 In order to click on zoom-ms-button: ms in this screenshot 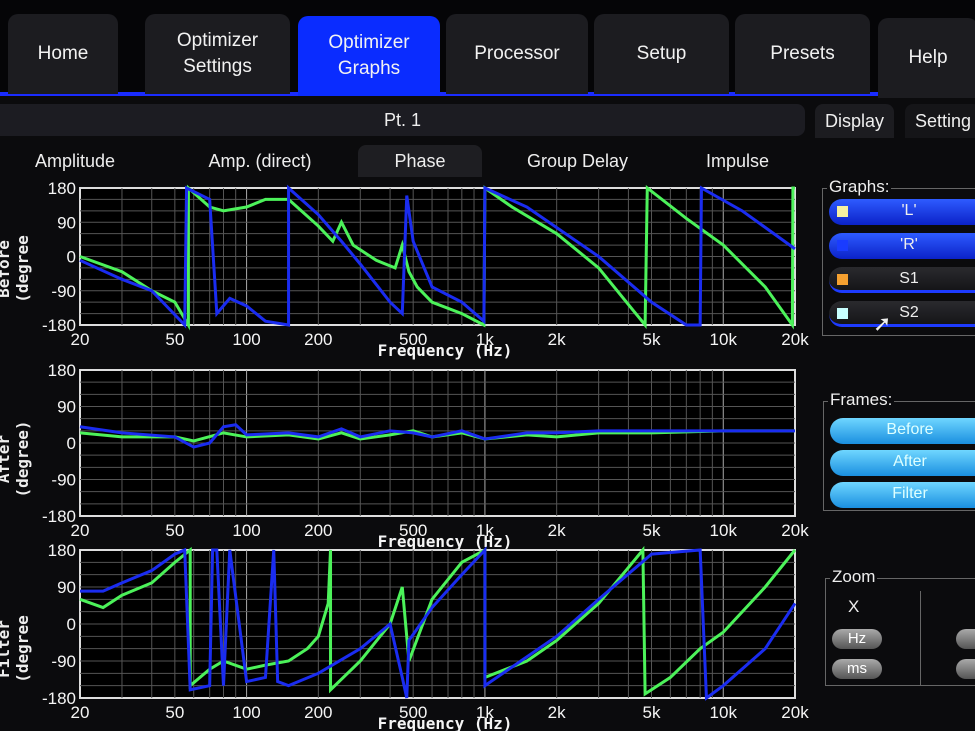, I will do `click(857, 669)`.